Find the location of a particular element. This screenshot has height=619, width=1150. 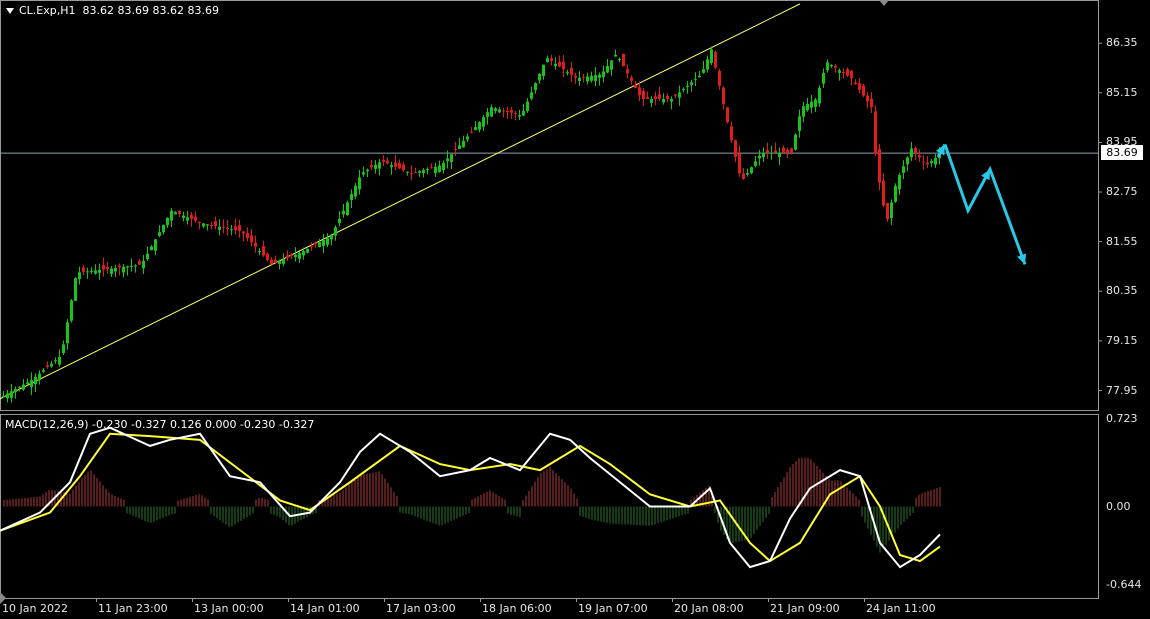

price-axis-label: 81.55 is located at coordinates (1122, 241).